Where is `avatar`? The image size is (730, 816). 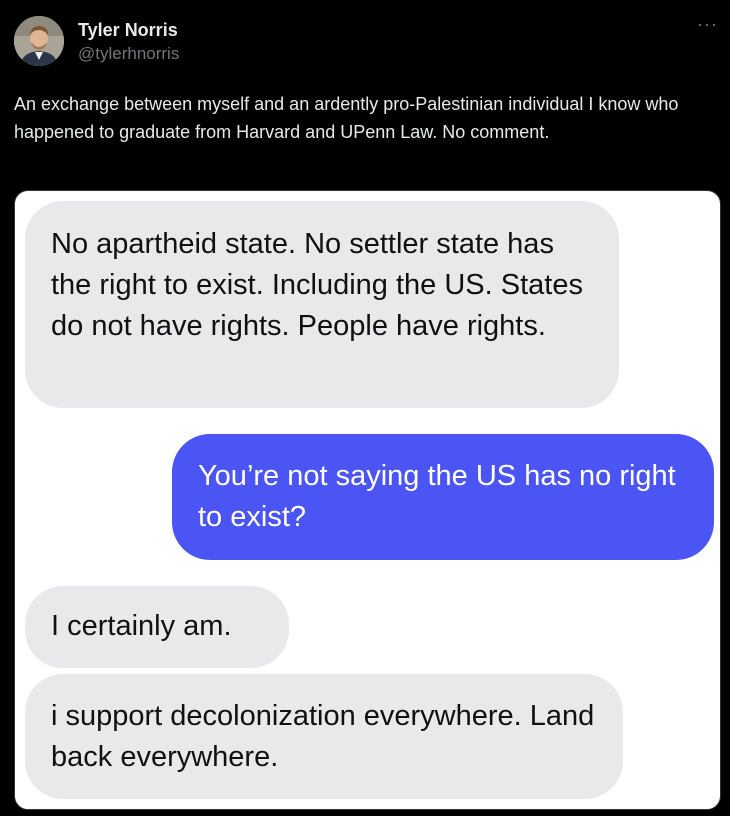
avatar is located at coordinates (39, 41).